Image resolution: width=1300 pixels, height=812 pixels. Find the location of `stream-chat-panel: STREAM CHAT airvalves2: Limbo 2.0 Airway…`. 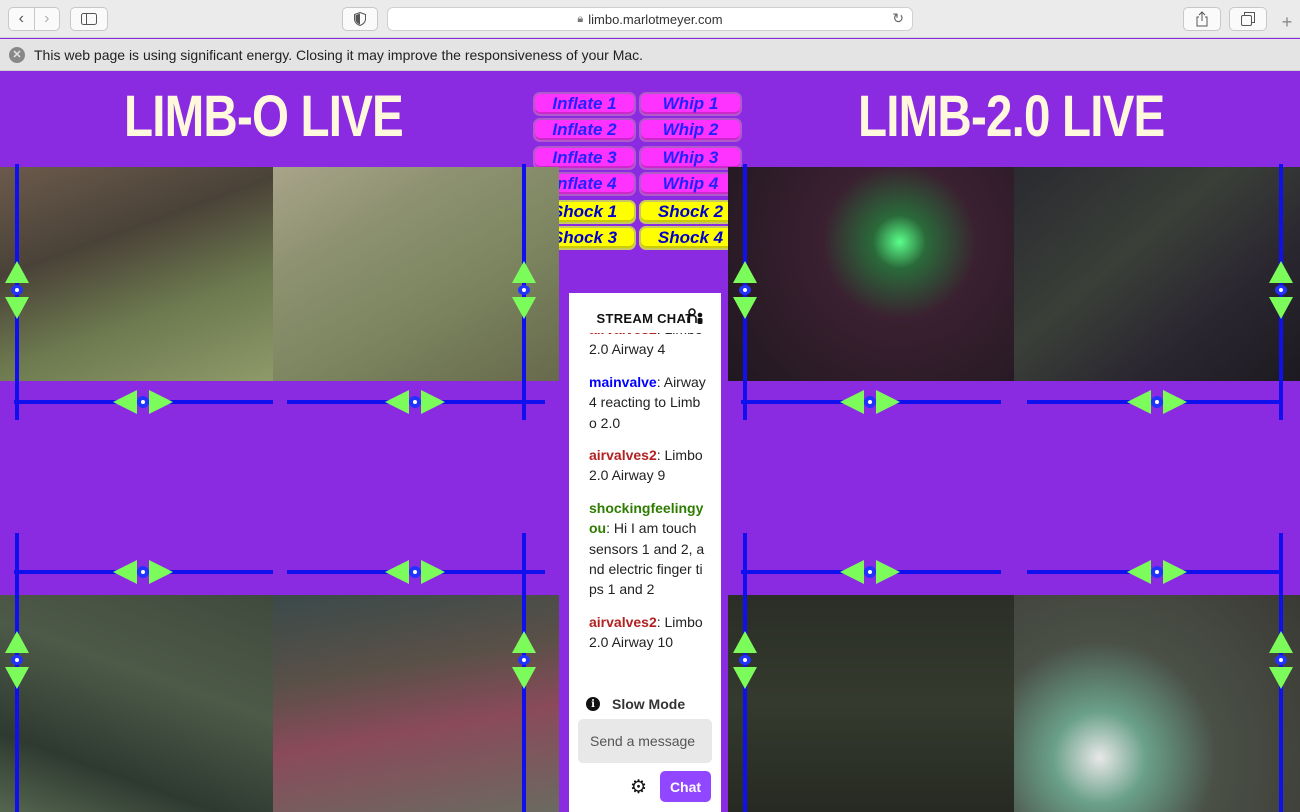

stream-chat-panel: STREAM CHAT airvalves2: Limbo 2.0 Airway… is located at coordinates (645, 552).